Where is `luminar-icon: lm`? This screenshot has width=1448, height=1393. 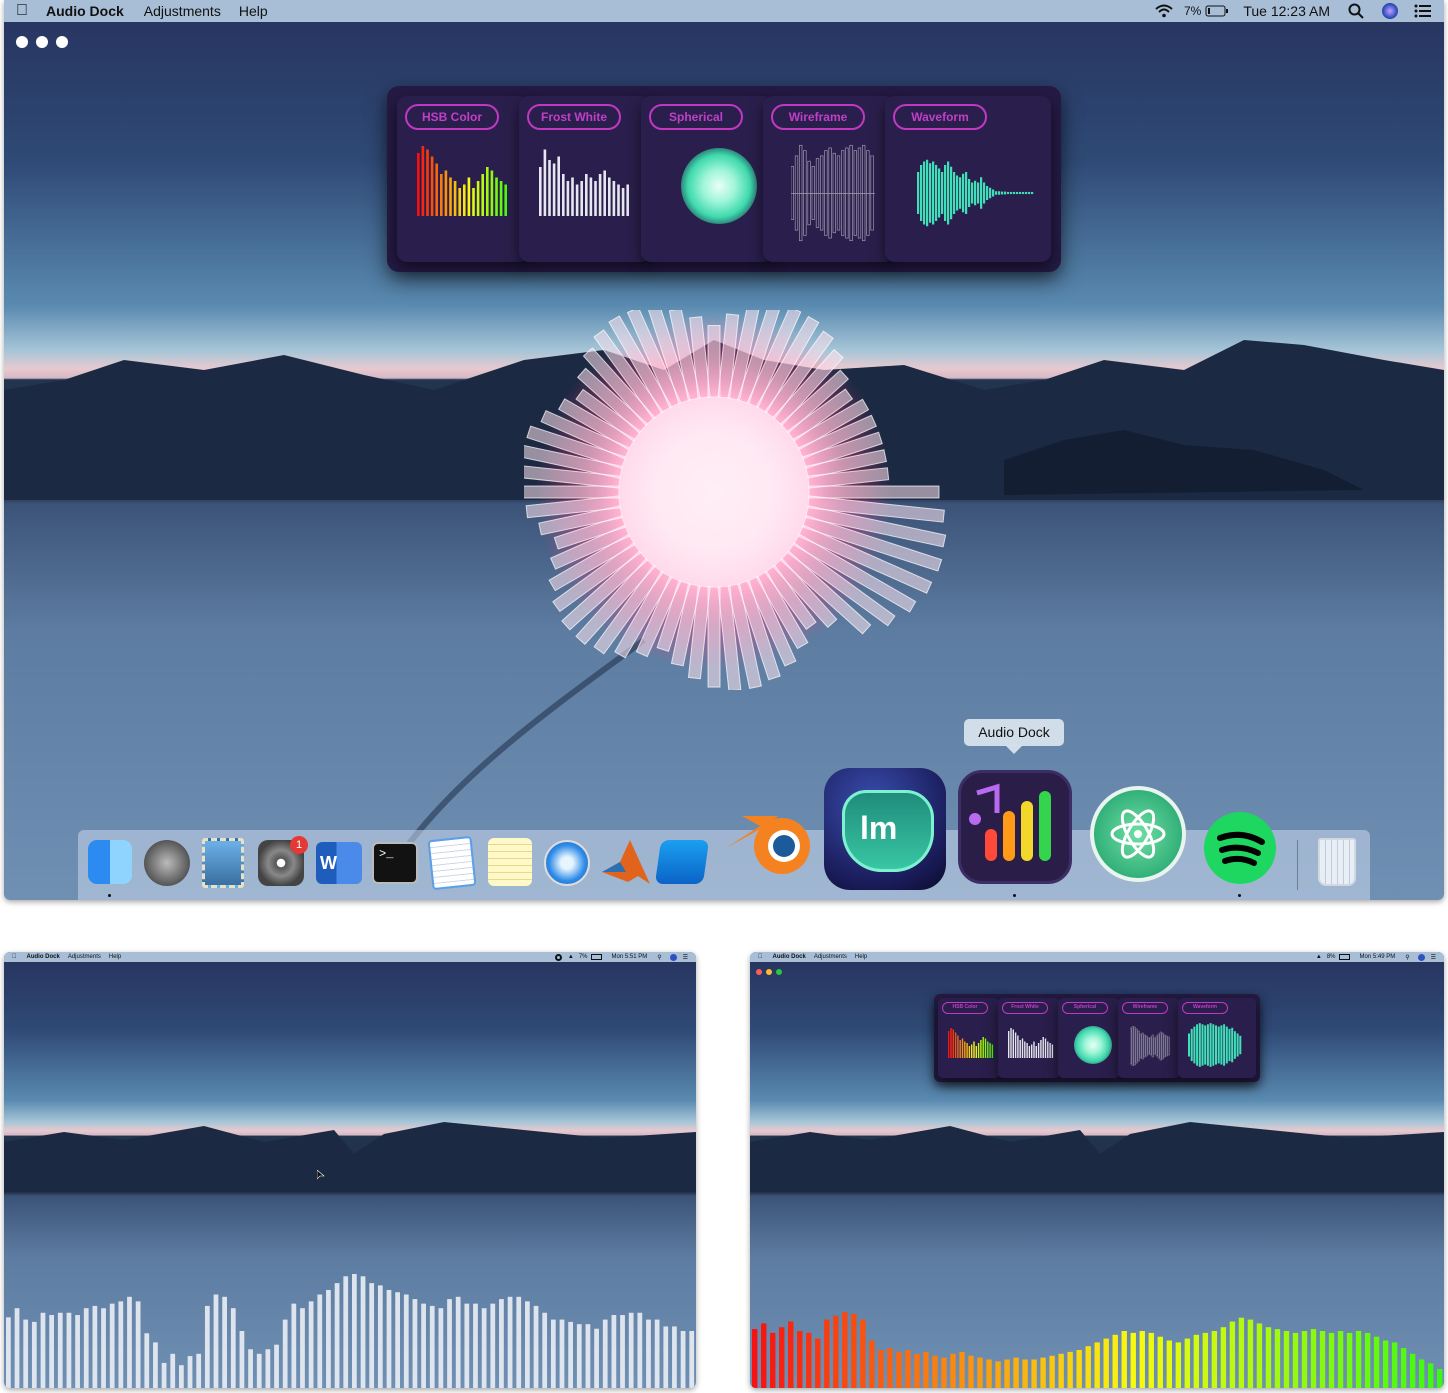 luminar-icon: lm is located at coordinates (885, 829).